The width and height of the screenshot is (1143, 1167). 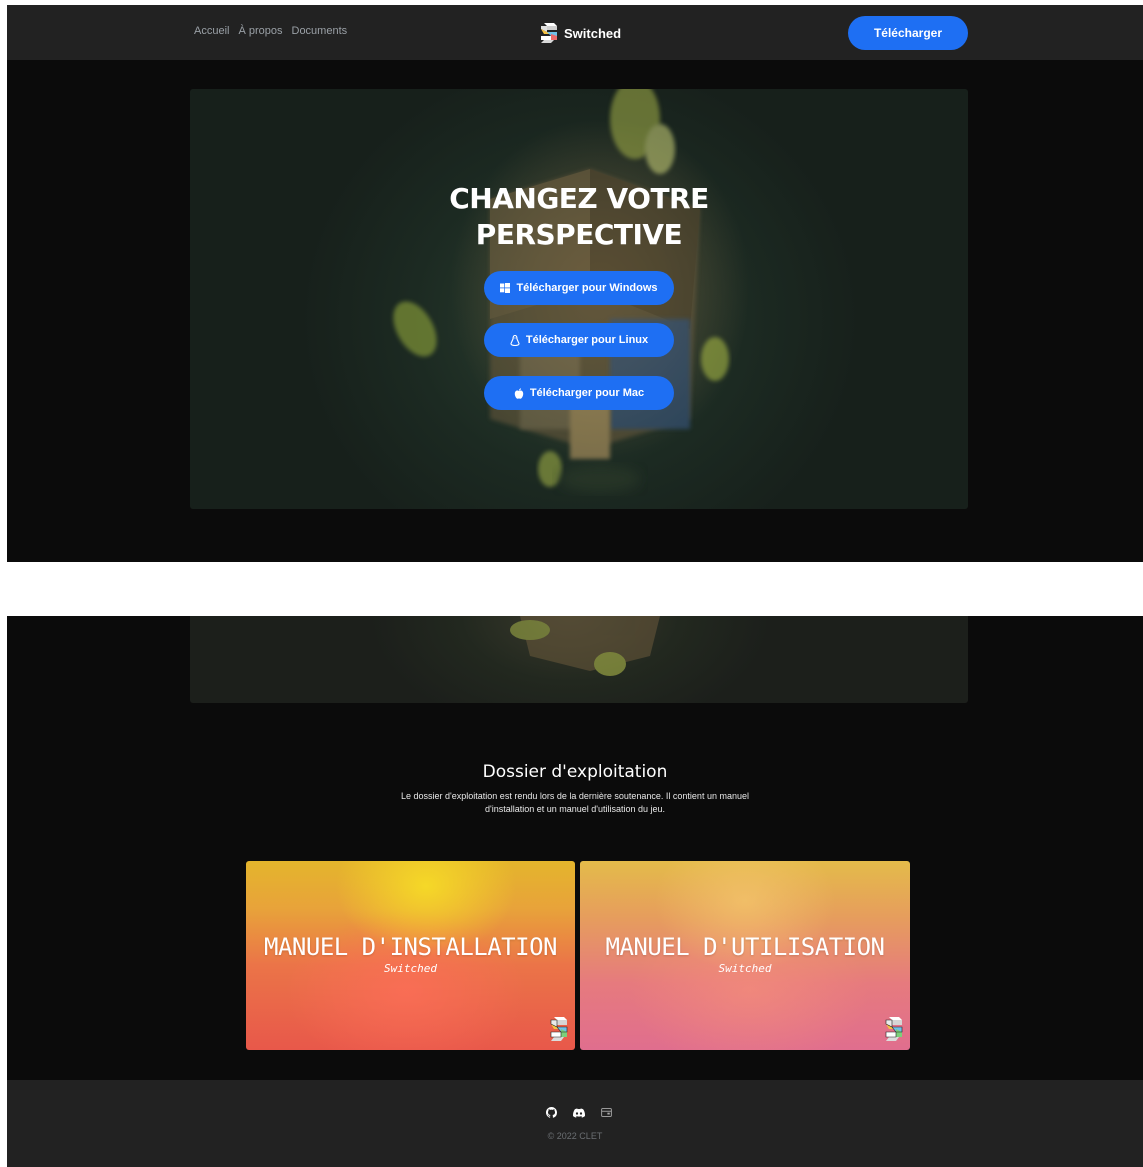 I want to click on install-manual-title: MANUEL D'INSTALLATION, so click(x=410, y=947).